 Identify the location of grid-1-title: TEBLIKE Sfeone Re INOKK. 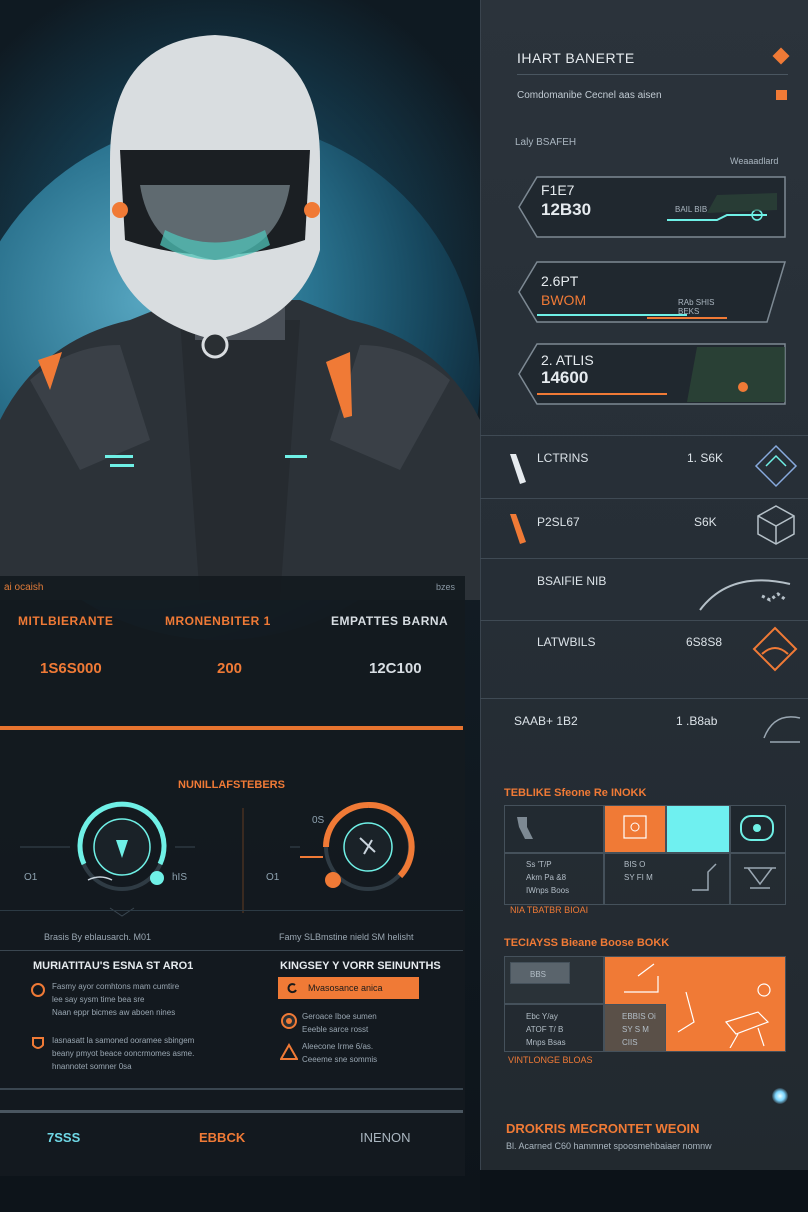
(575, 793).